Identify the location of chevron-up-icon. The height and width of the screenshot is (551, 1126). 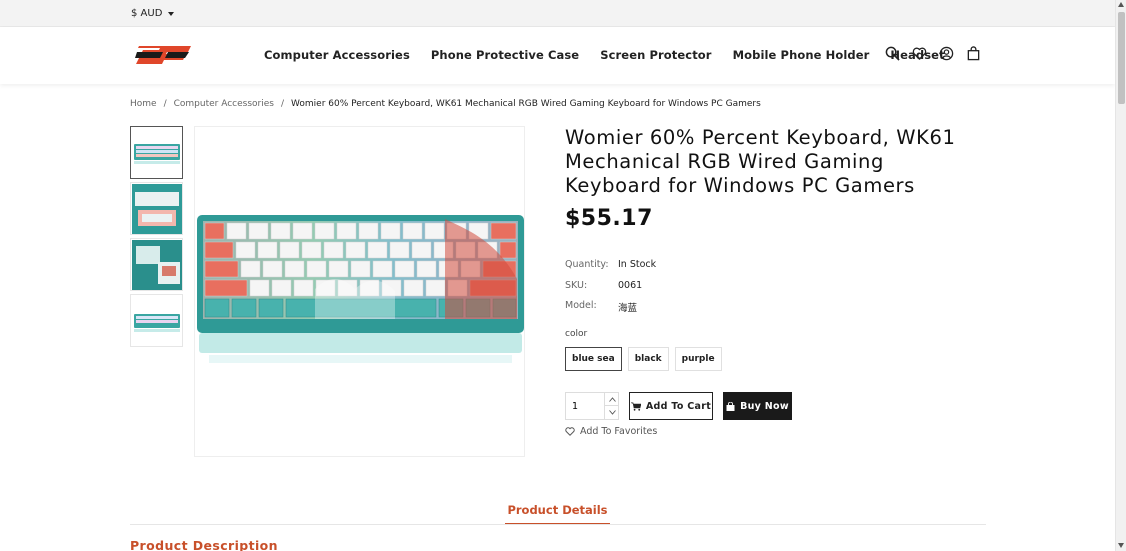
(612, 399).